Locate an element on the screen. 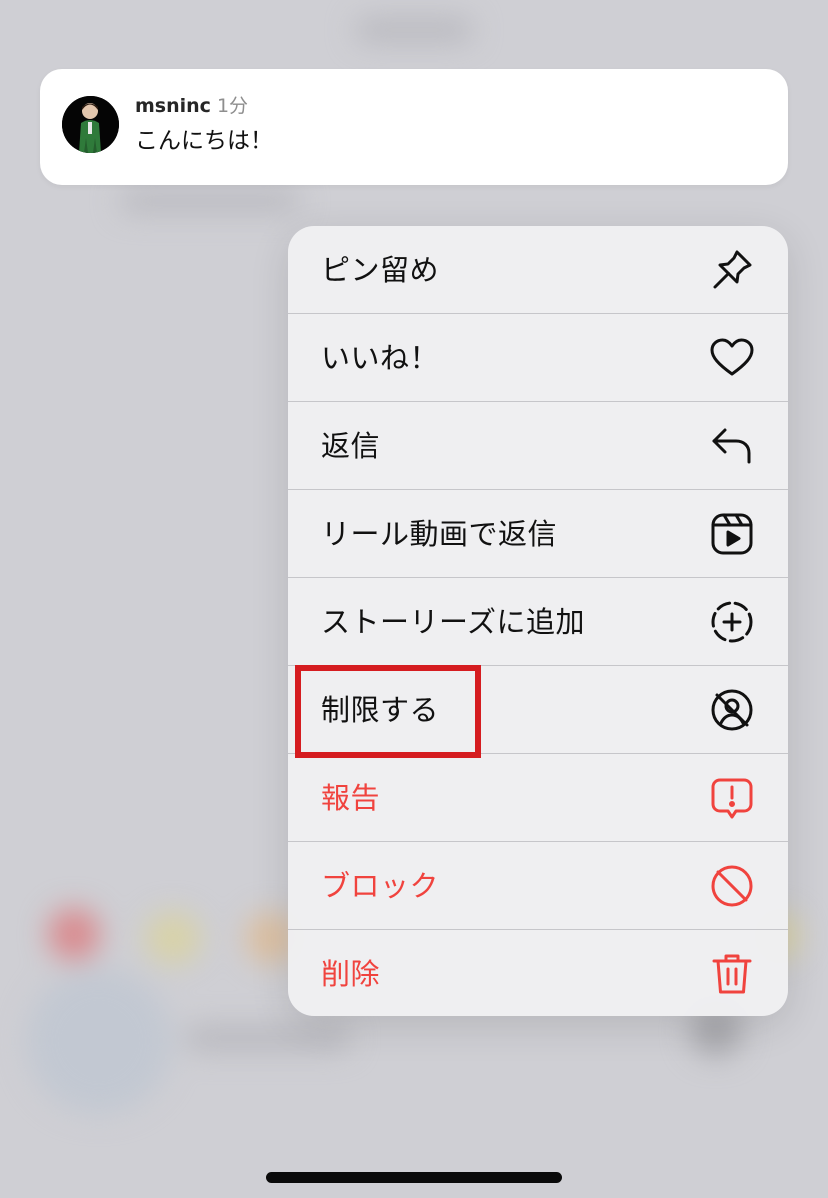  bg-subtitle-bar is located at coordinates (210, 201).